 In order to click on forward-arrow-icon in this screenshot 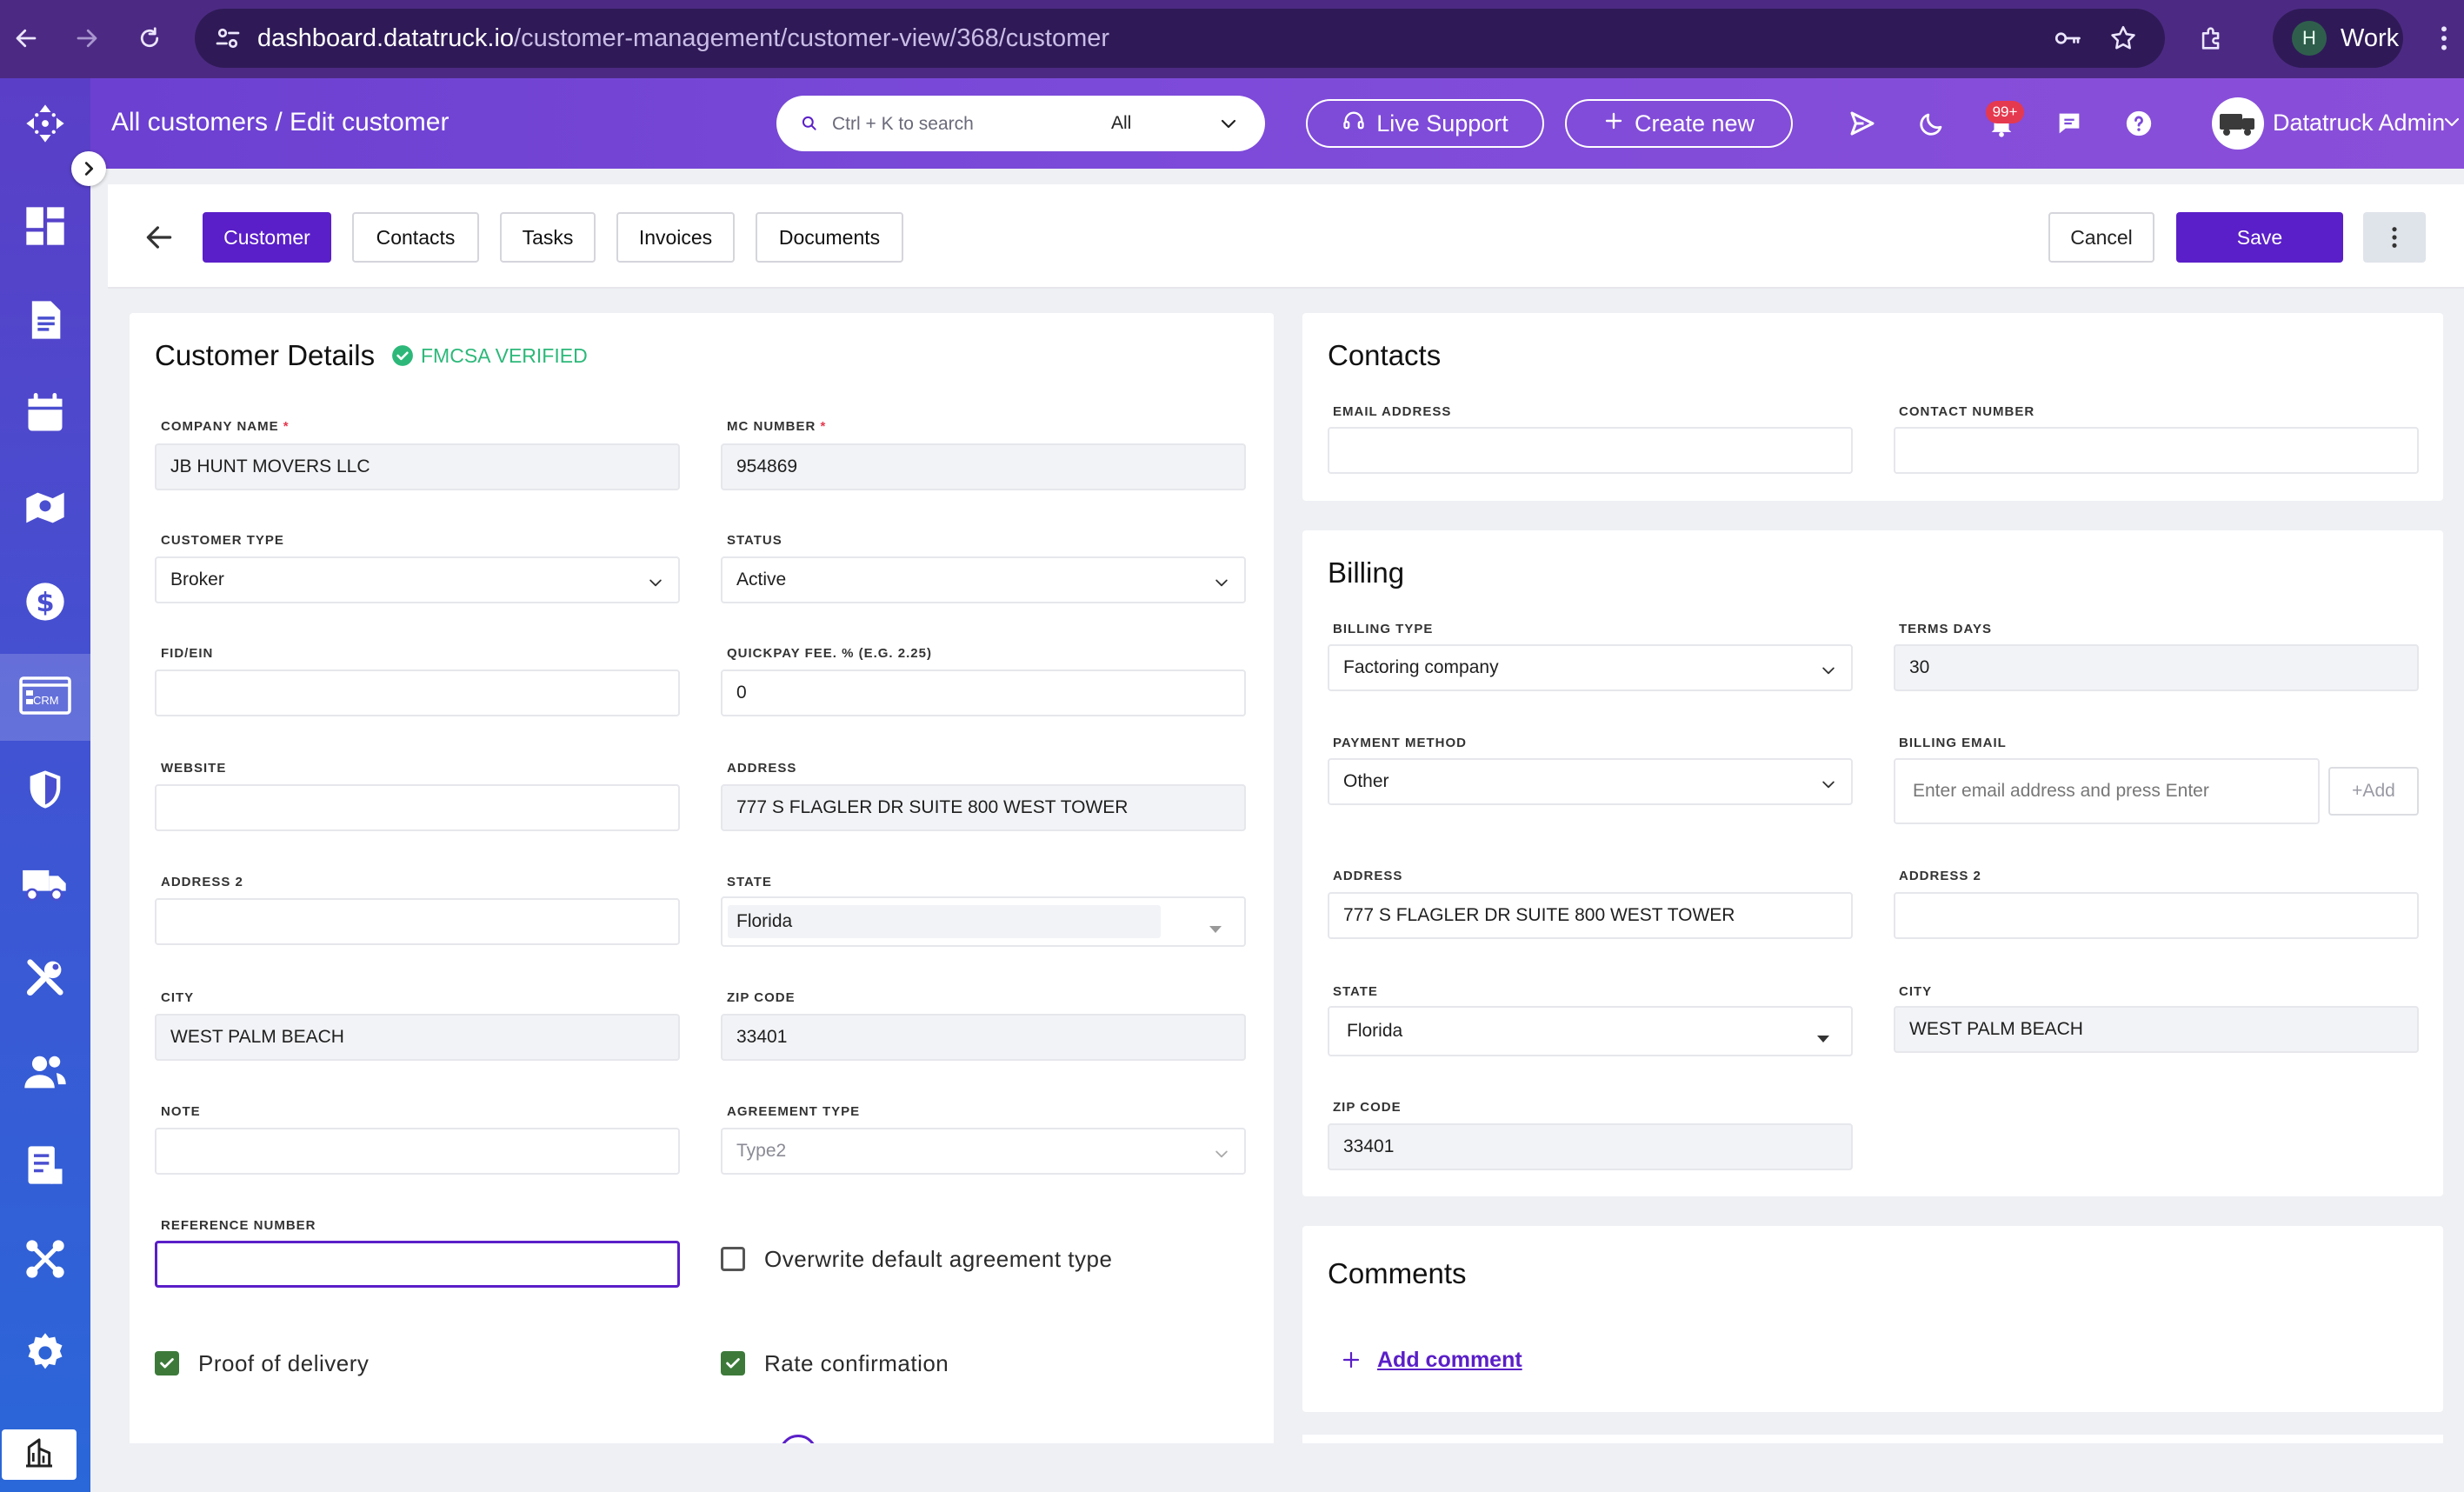, I will do `click(87, 38)`.